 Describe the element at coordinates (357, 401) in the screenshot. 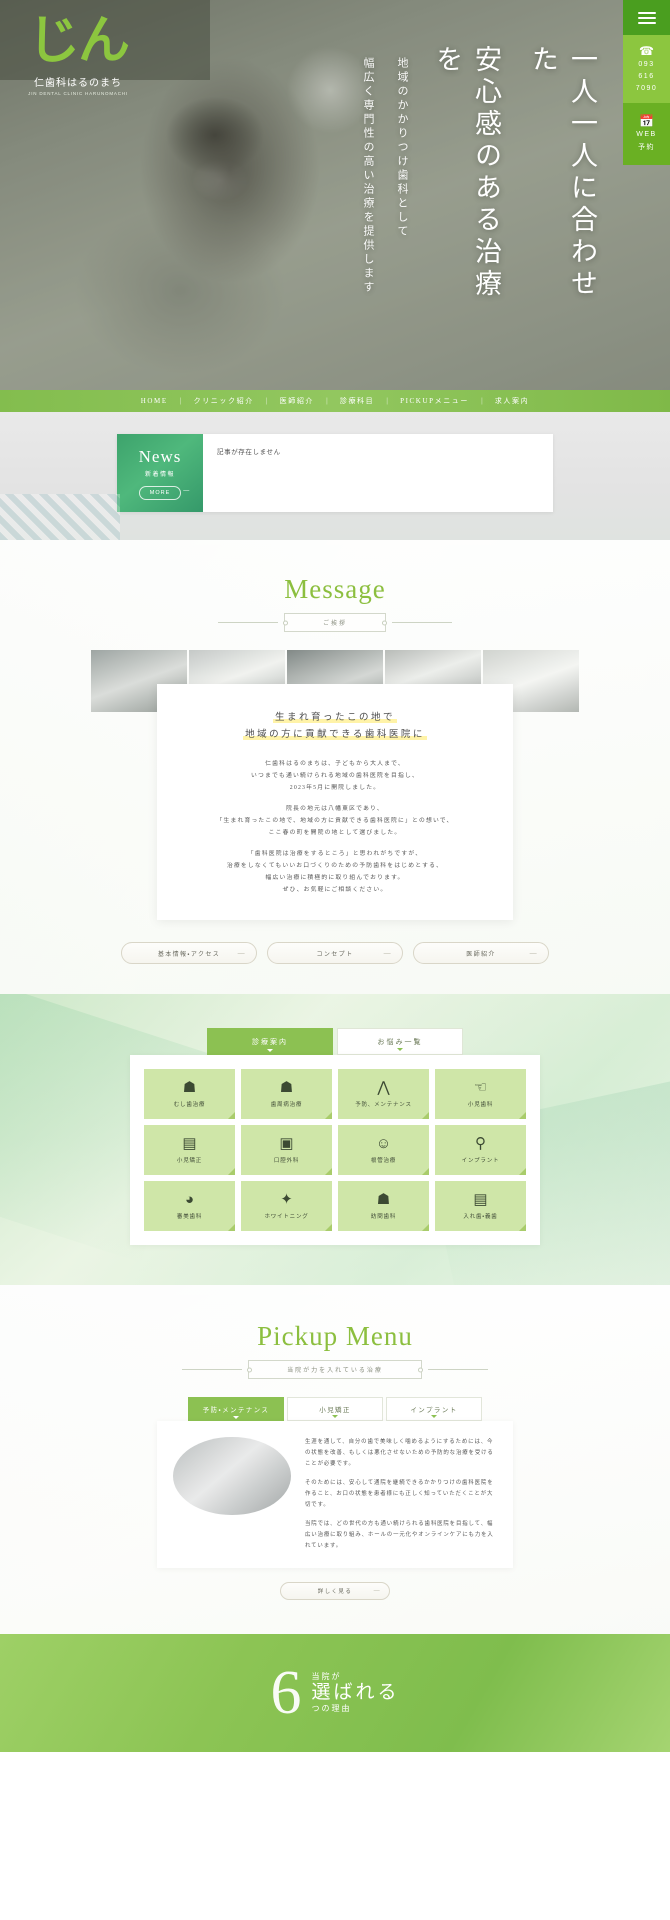

I see `nav-item-departments: 診療科目` at that location.